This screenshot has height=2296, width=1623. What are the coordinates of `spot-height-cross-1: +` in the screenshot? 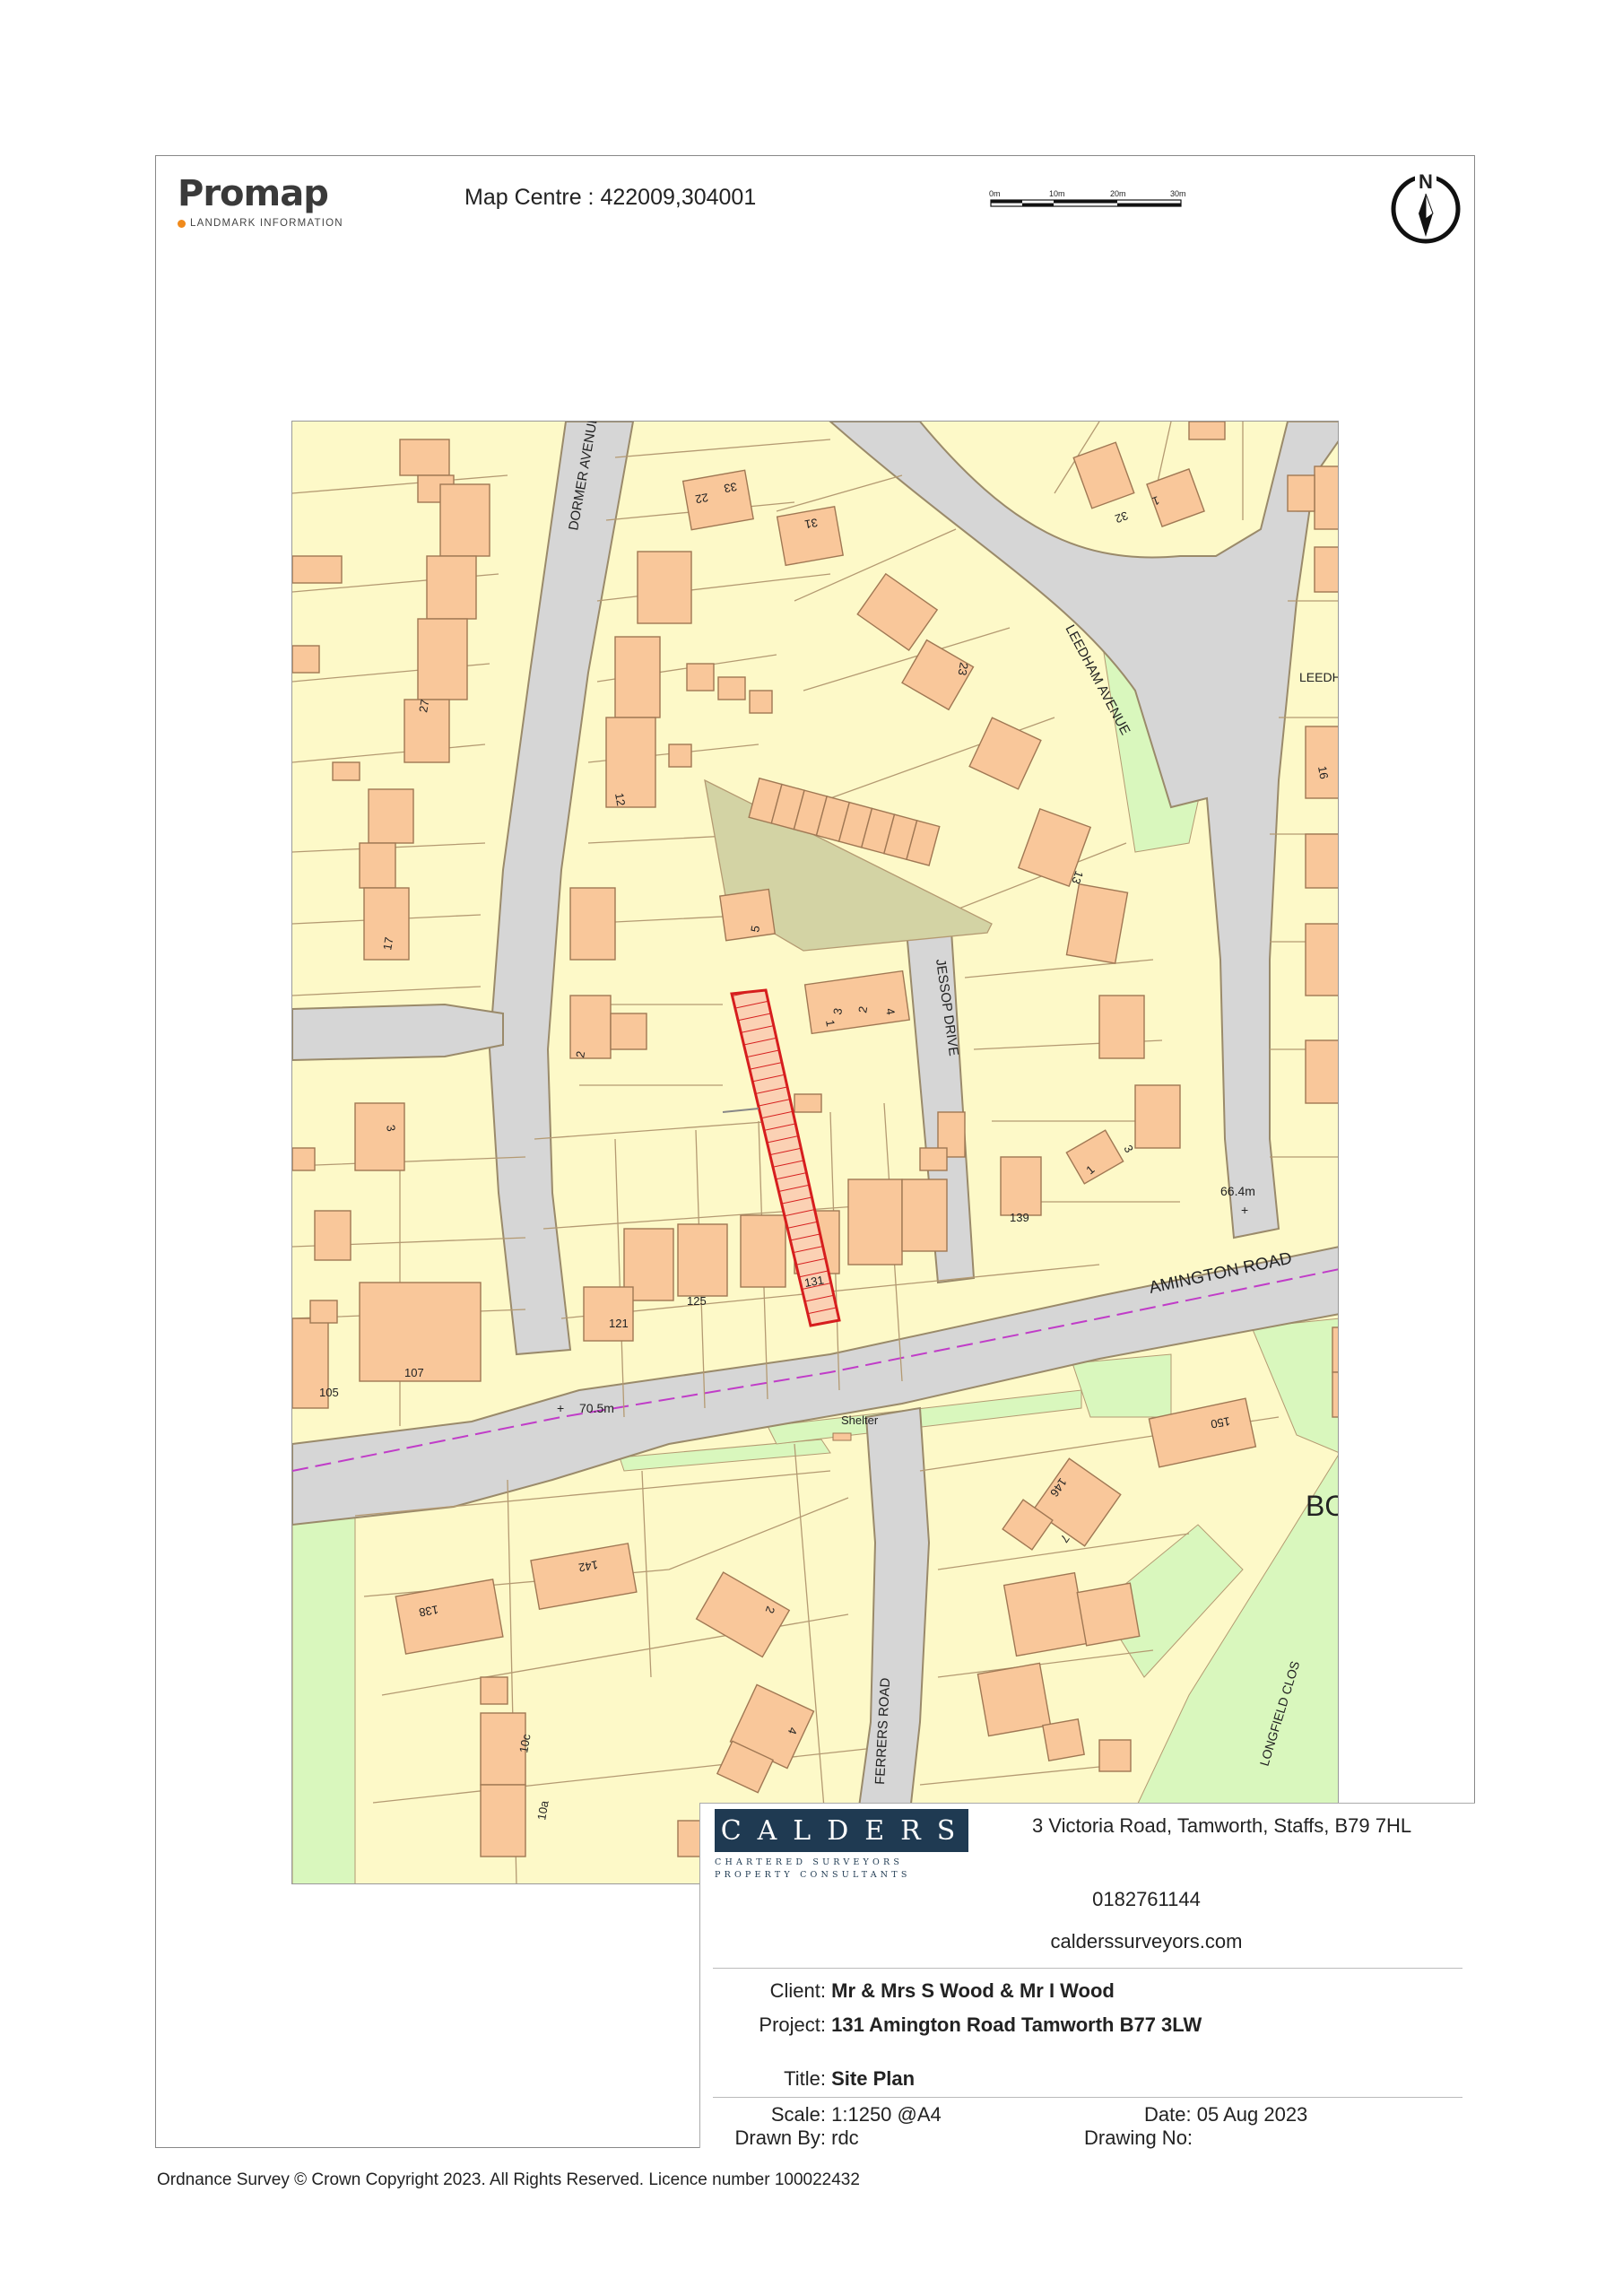 It's located at (1244, 1210).